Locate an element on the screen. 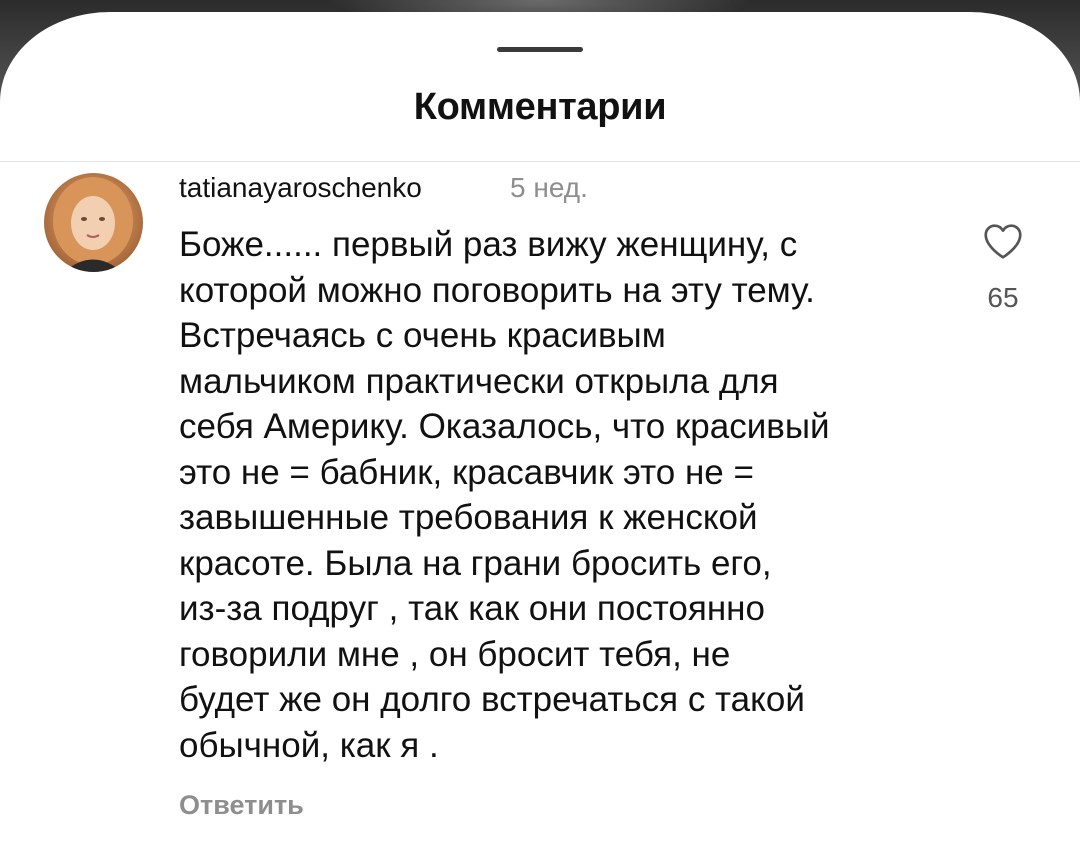 The height and width of the screenshot is (862, 1080). user-avatar-icon is located at coordinates (93, 222).